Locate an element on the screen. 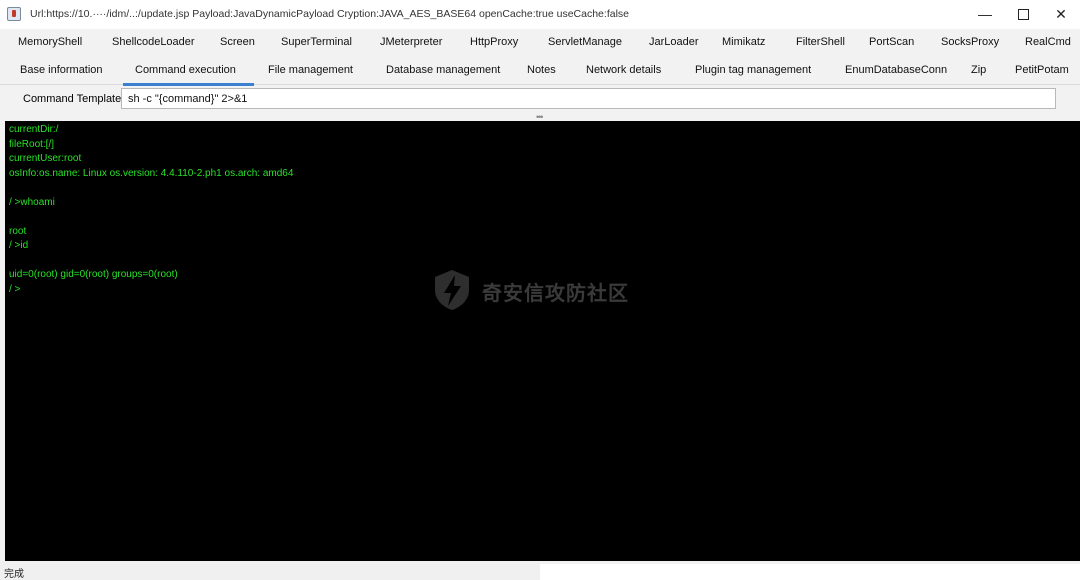  tab-memoryshell: MemoryShell is located at coordinates (50, 42).